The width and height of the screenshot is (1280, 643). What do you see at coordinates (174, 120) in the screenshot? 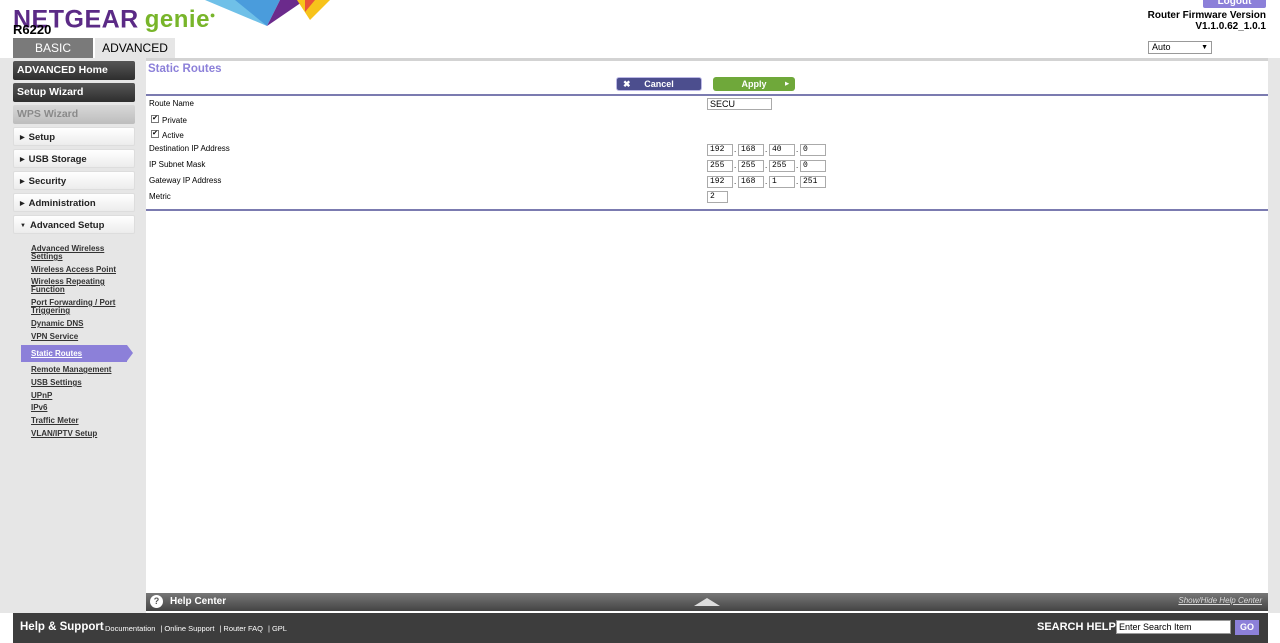
I see `private-label: Private` at bounding box center [174, 120].